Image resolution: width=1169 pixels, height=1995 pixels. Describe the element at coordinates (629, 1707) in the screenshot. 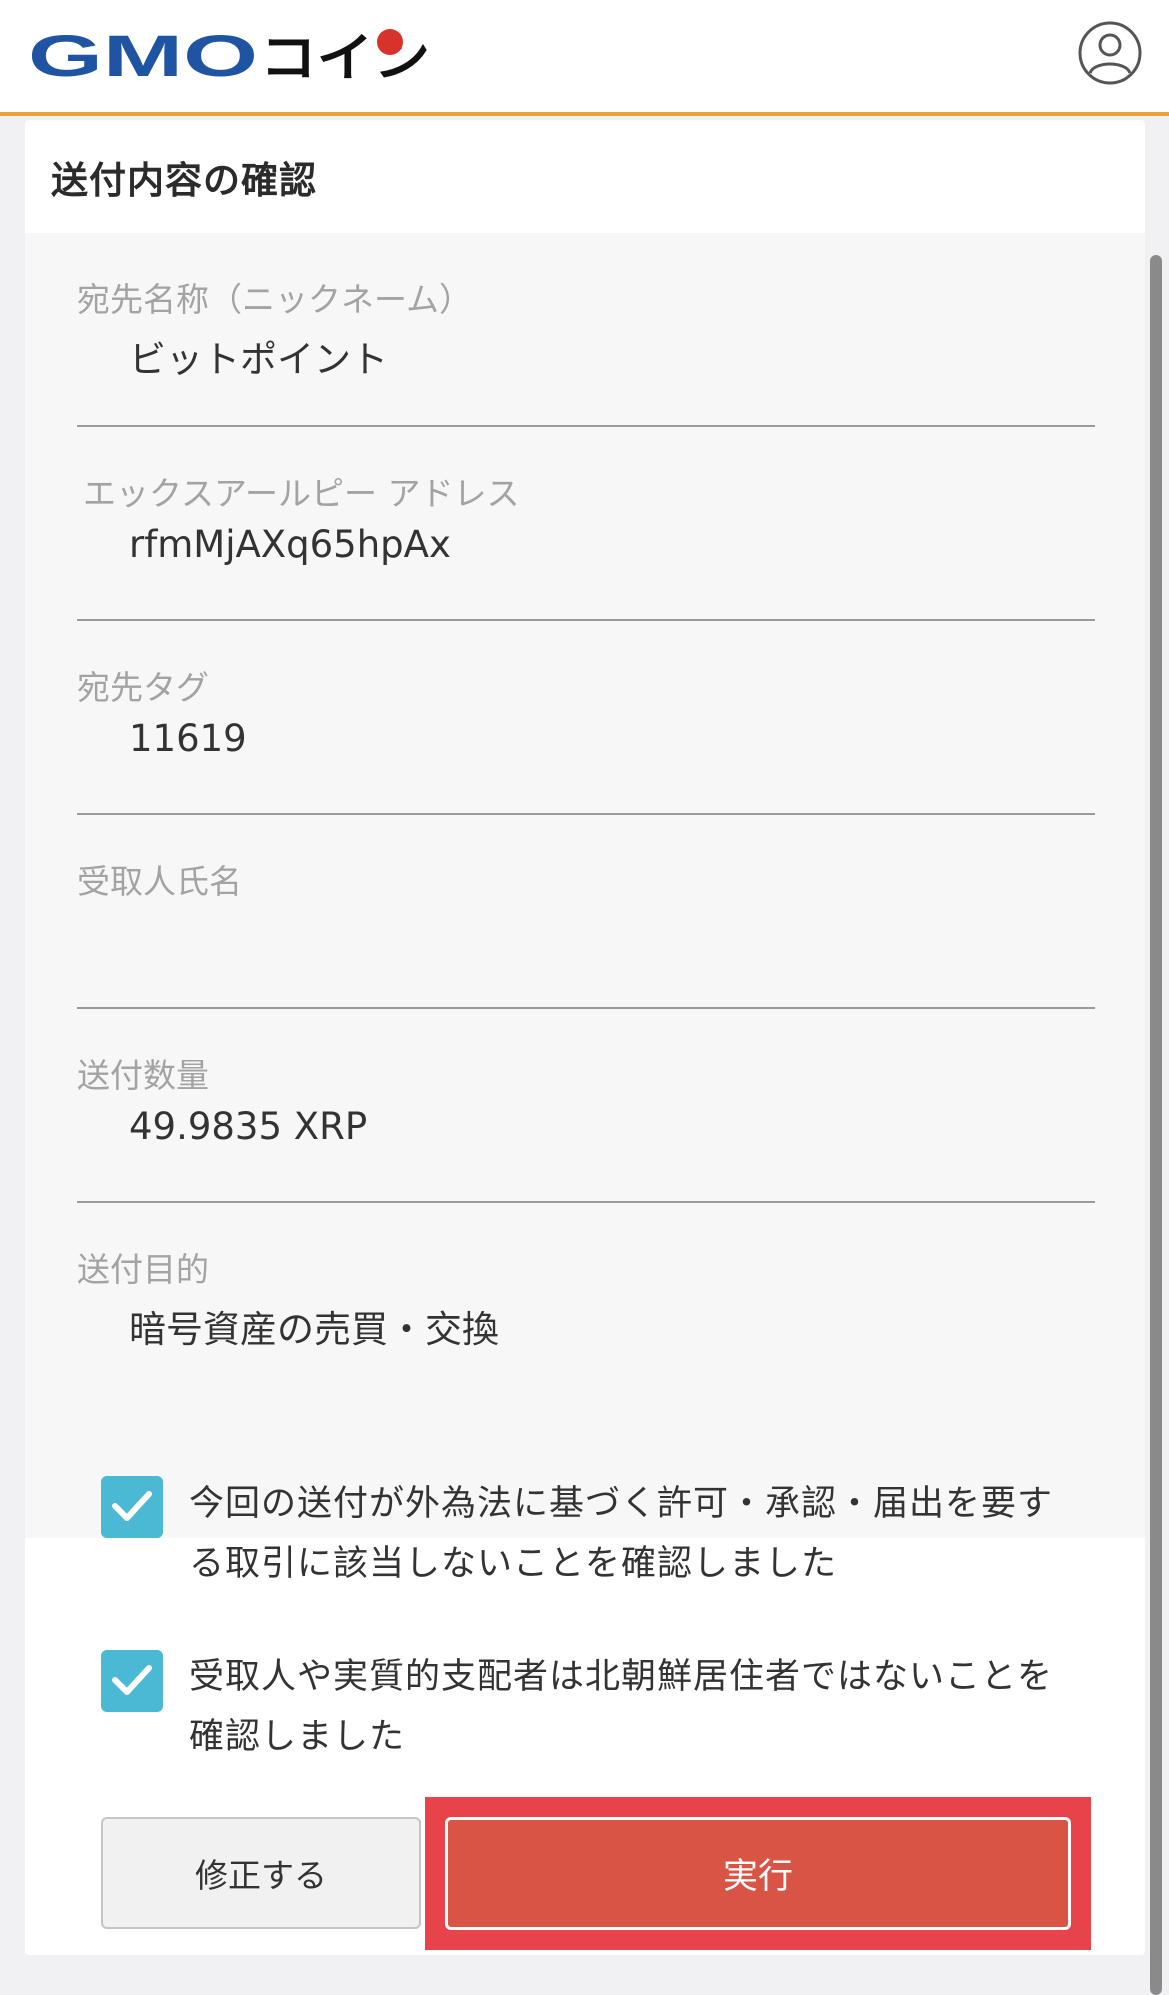

I see `north-korea-confirmation-text: 受取人や実質的支配者は北朝鮮居住者ではないことを確認しました` at that location.